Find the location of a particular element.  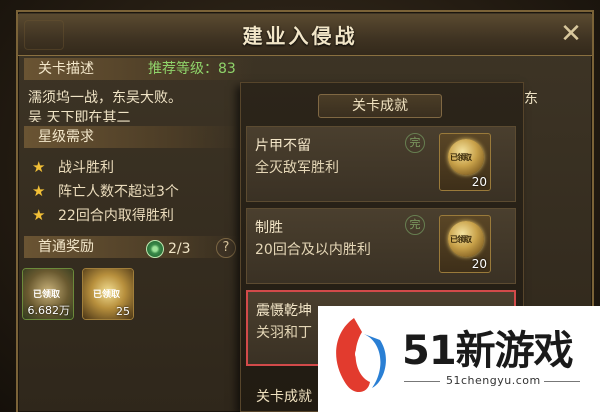

achievement-name: 震慑乾坤 is located at coordinates (284, 311).